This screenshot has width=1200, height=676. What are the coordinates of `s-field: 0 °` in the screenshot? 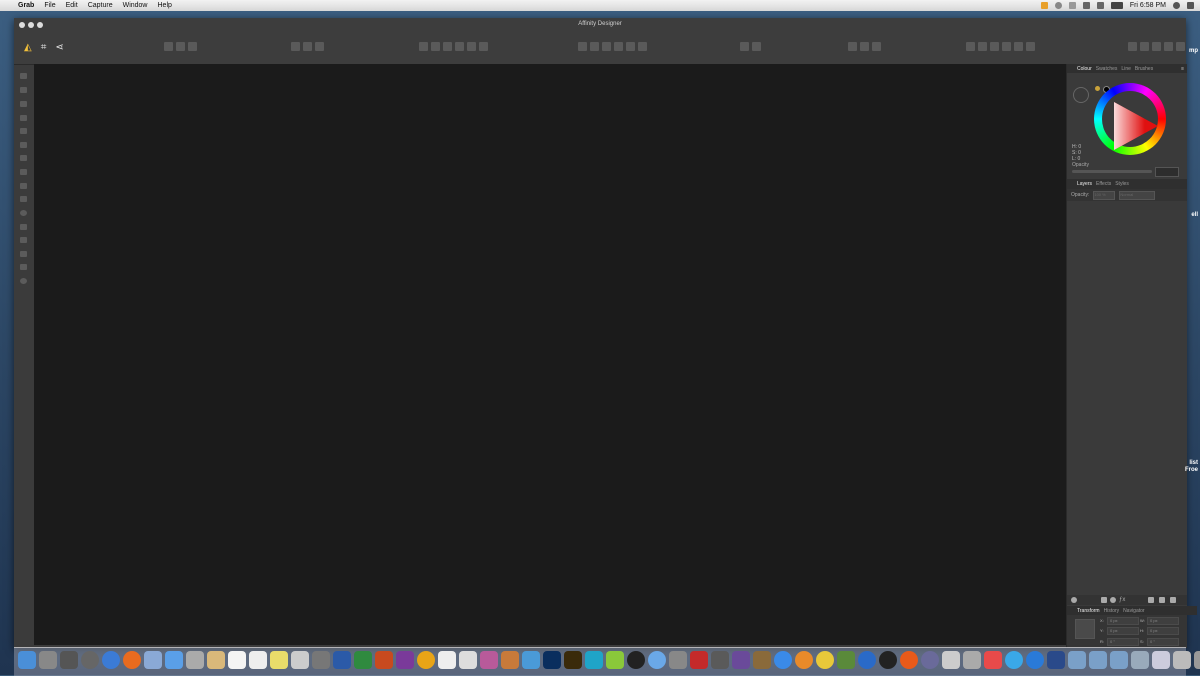 It's located at (1163, 642).